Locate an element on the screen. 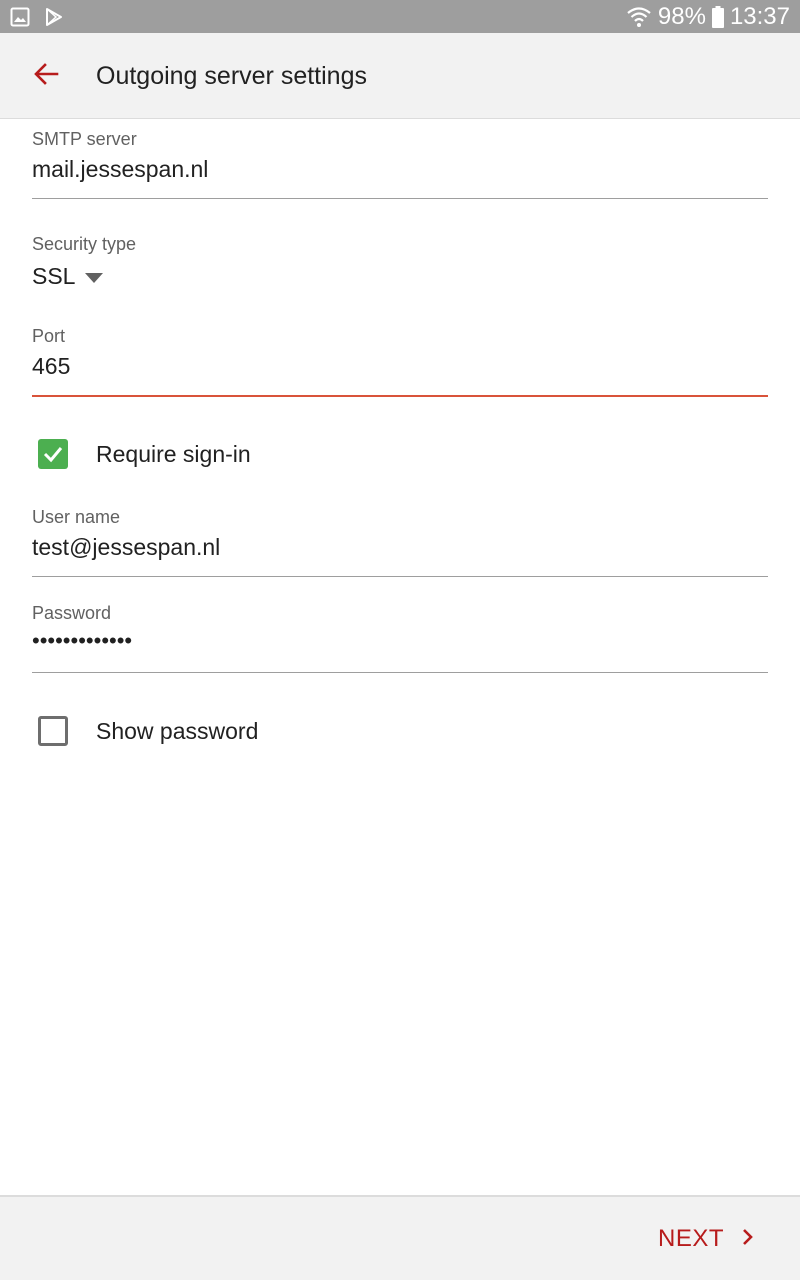 This screenshot has width=800, height=1280. smtp-server-input: mail.jessespan.nl is located at coordinates (400, 169).